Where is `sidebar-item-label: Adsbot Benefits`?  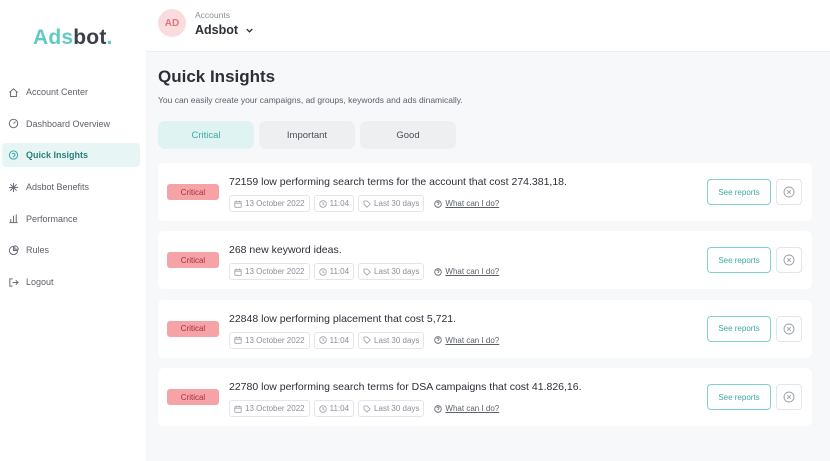 sidebar-item-label: Adsbot Benefits is located at coordinates (58, 187).